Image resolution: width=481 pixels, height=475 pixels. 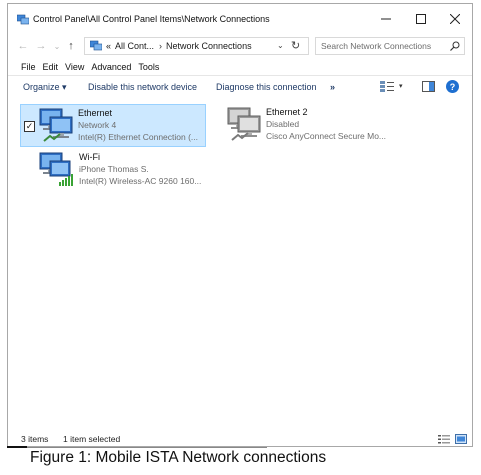 What do you see at coordinates (428, 87) in the screenshot?
I see `preview-pane-icon` at bounding box center [428, 87].